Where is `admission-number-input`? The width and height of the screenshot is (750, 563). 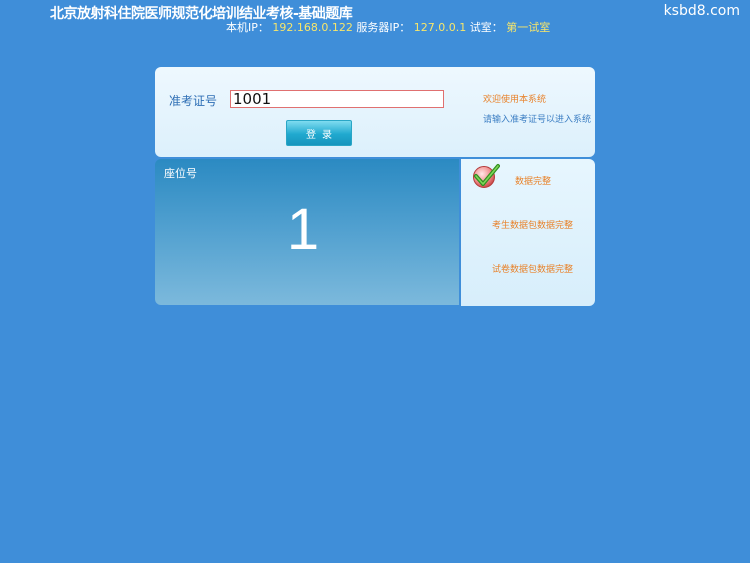 admission-number-input is located at coordinates (337, 99).